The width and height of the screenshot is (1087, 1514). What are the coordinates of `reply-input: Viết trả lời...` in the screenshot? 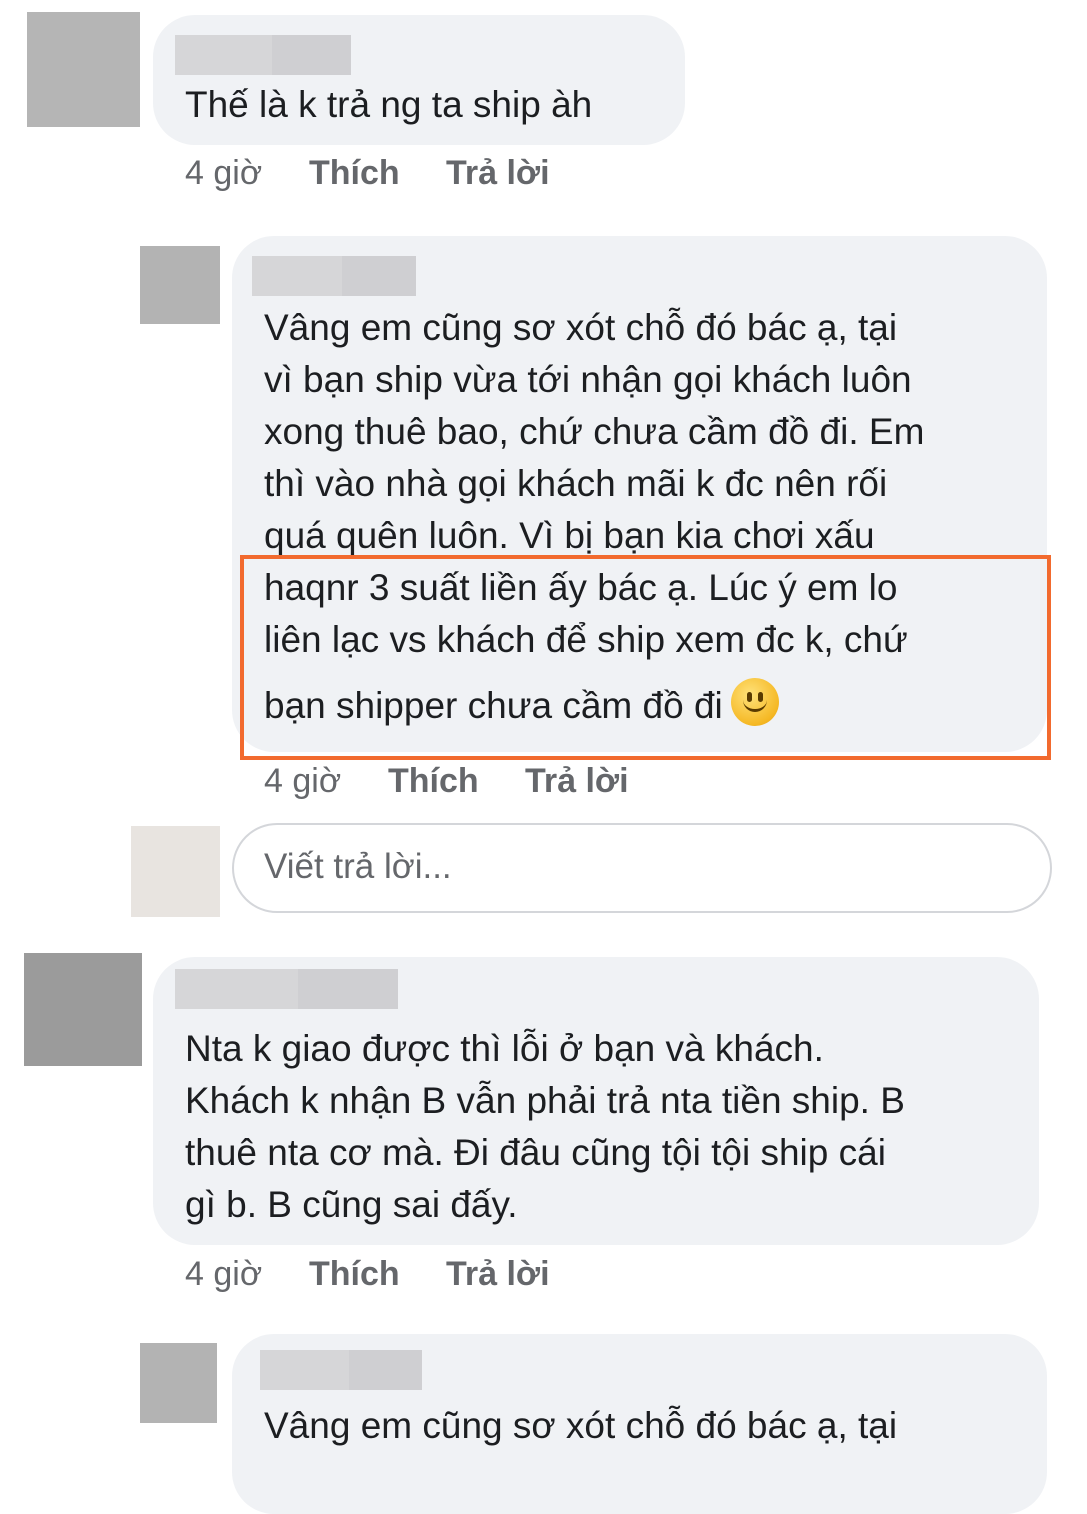 It's located at (642, 868).